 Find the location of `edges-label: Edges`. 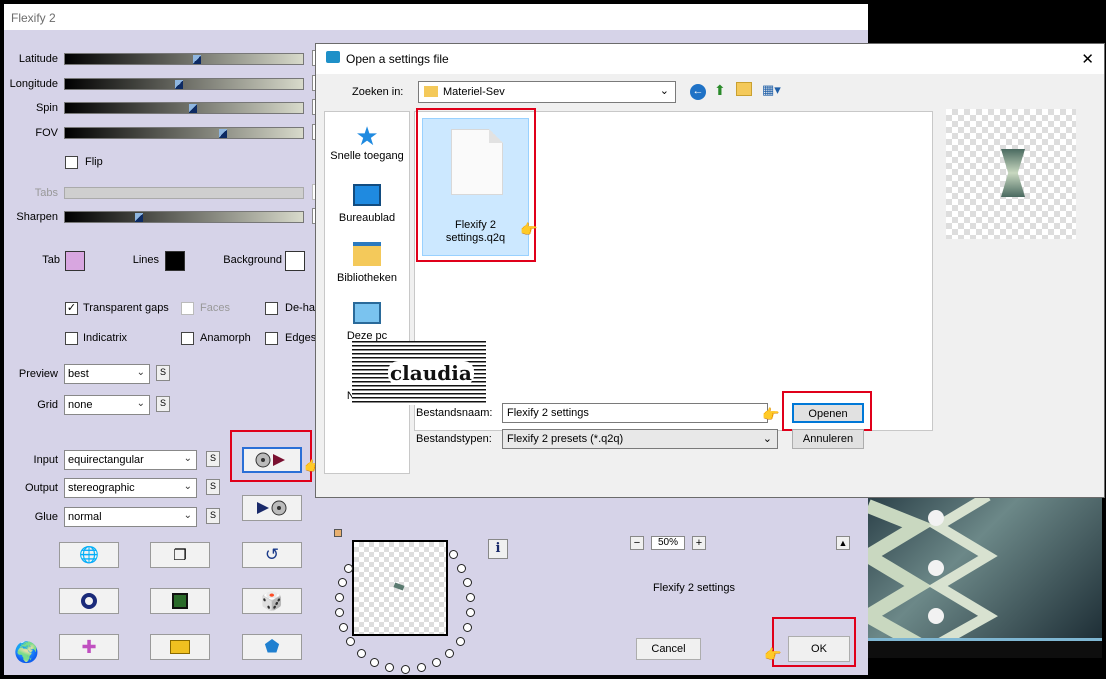

edges-label: Edges is located at coordinates (301, 338).